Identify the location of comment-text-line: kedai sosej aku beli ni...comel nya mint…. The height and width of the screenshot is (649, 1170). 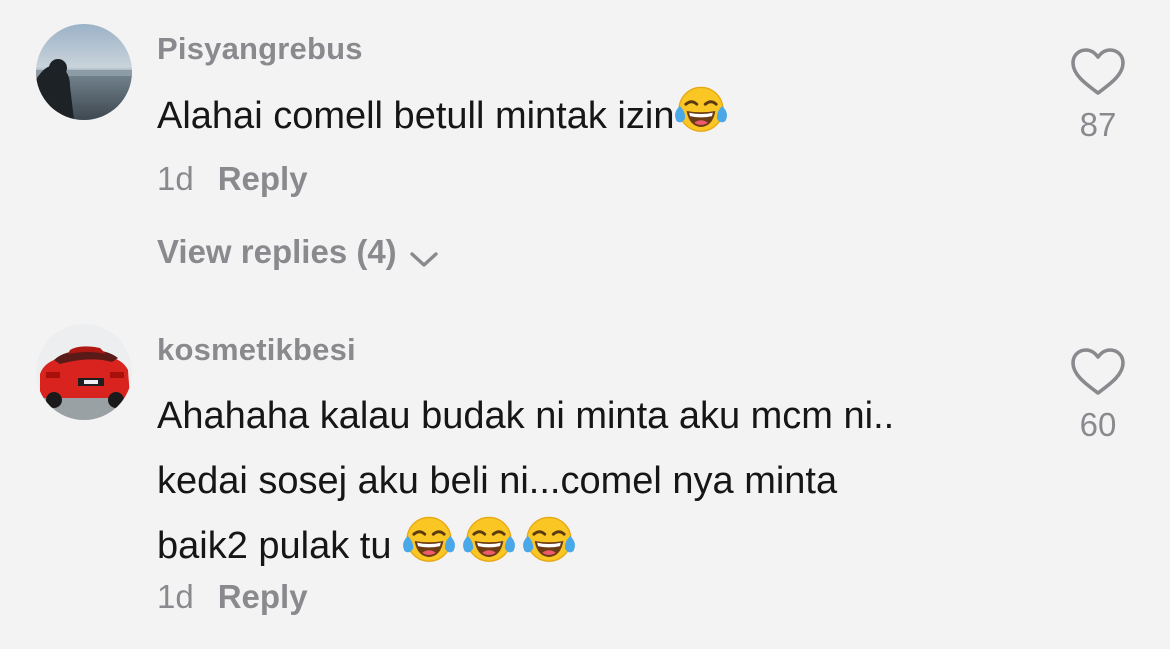
(497, 481).